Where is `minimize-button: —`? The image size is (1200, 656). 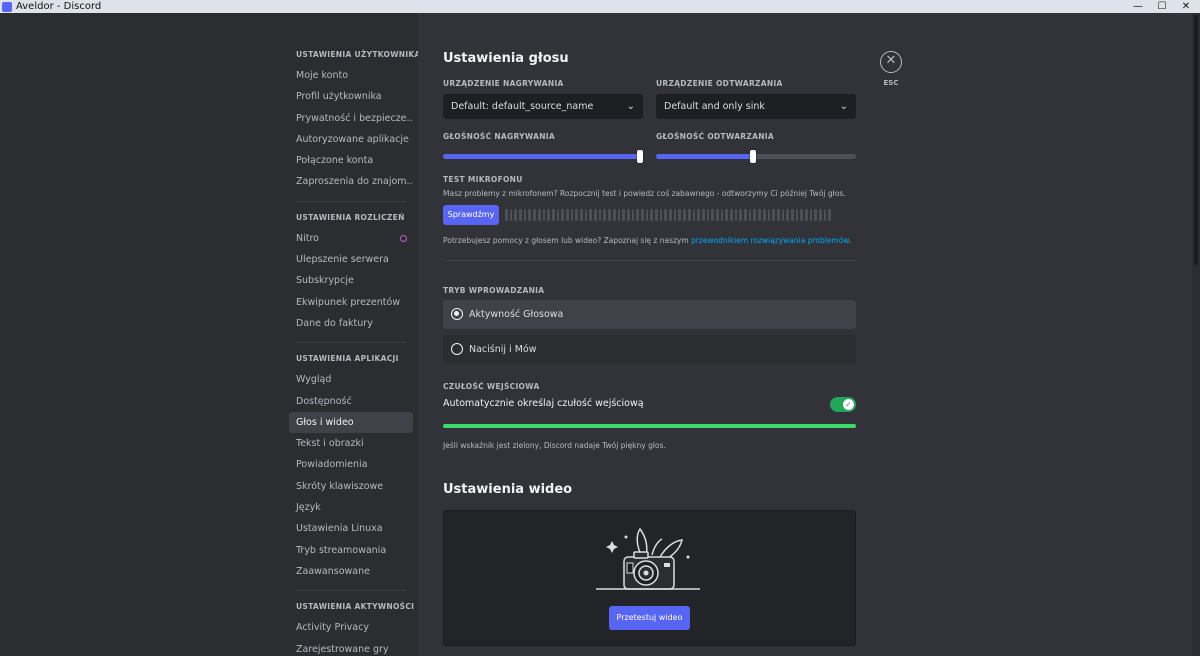
minimize-button: — is located at coordinates (1138, 6).